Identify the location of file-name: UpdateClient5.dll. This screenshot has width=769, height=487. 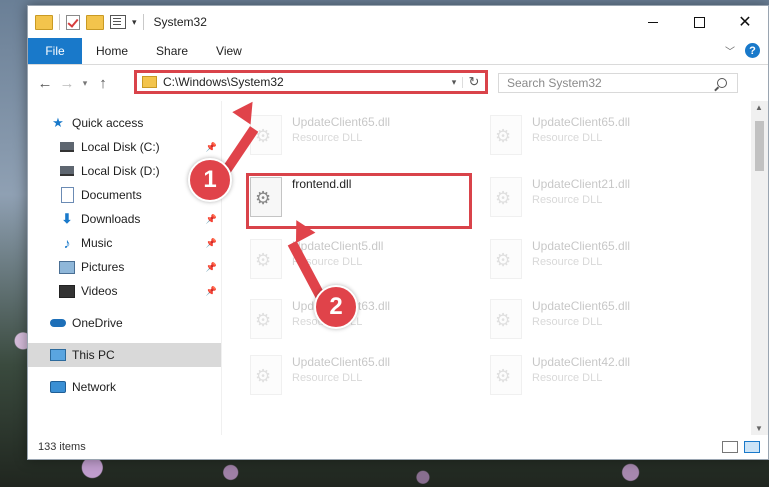
(338, 246).